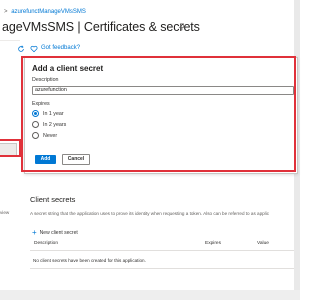  Describe the element at coordinates (34, 232) in the screenshot. I see `plus-icon: +` at that location.